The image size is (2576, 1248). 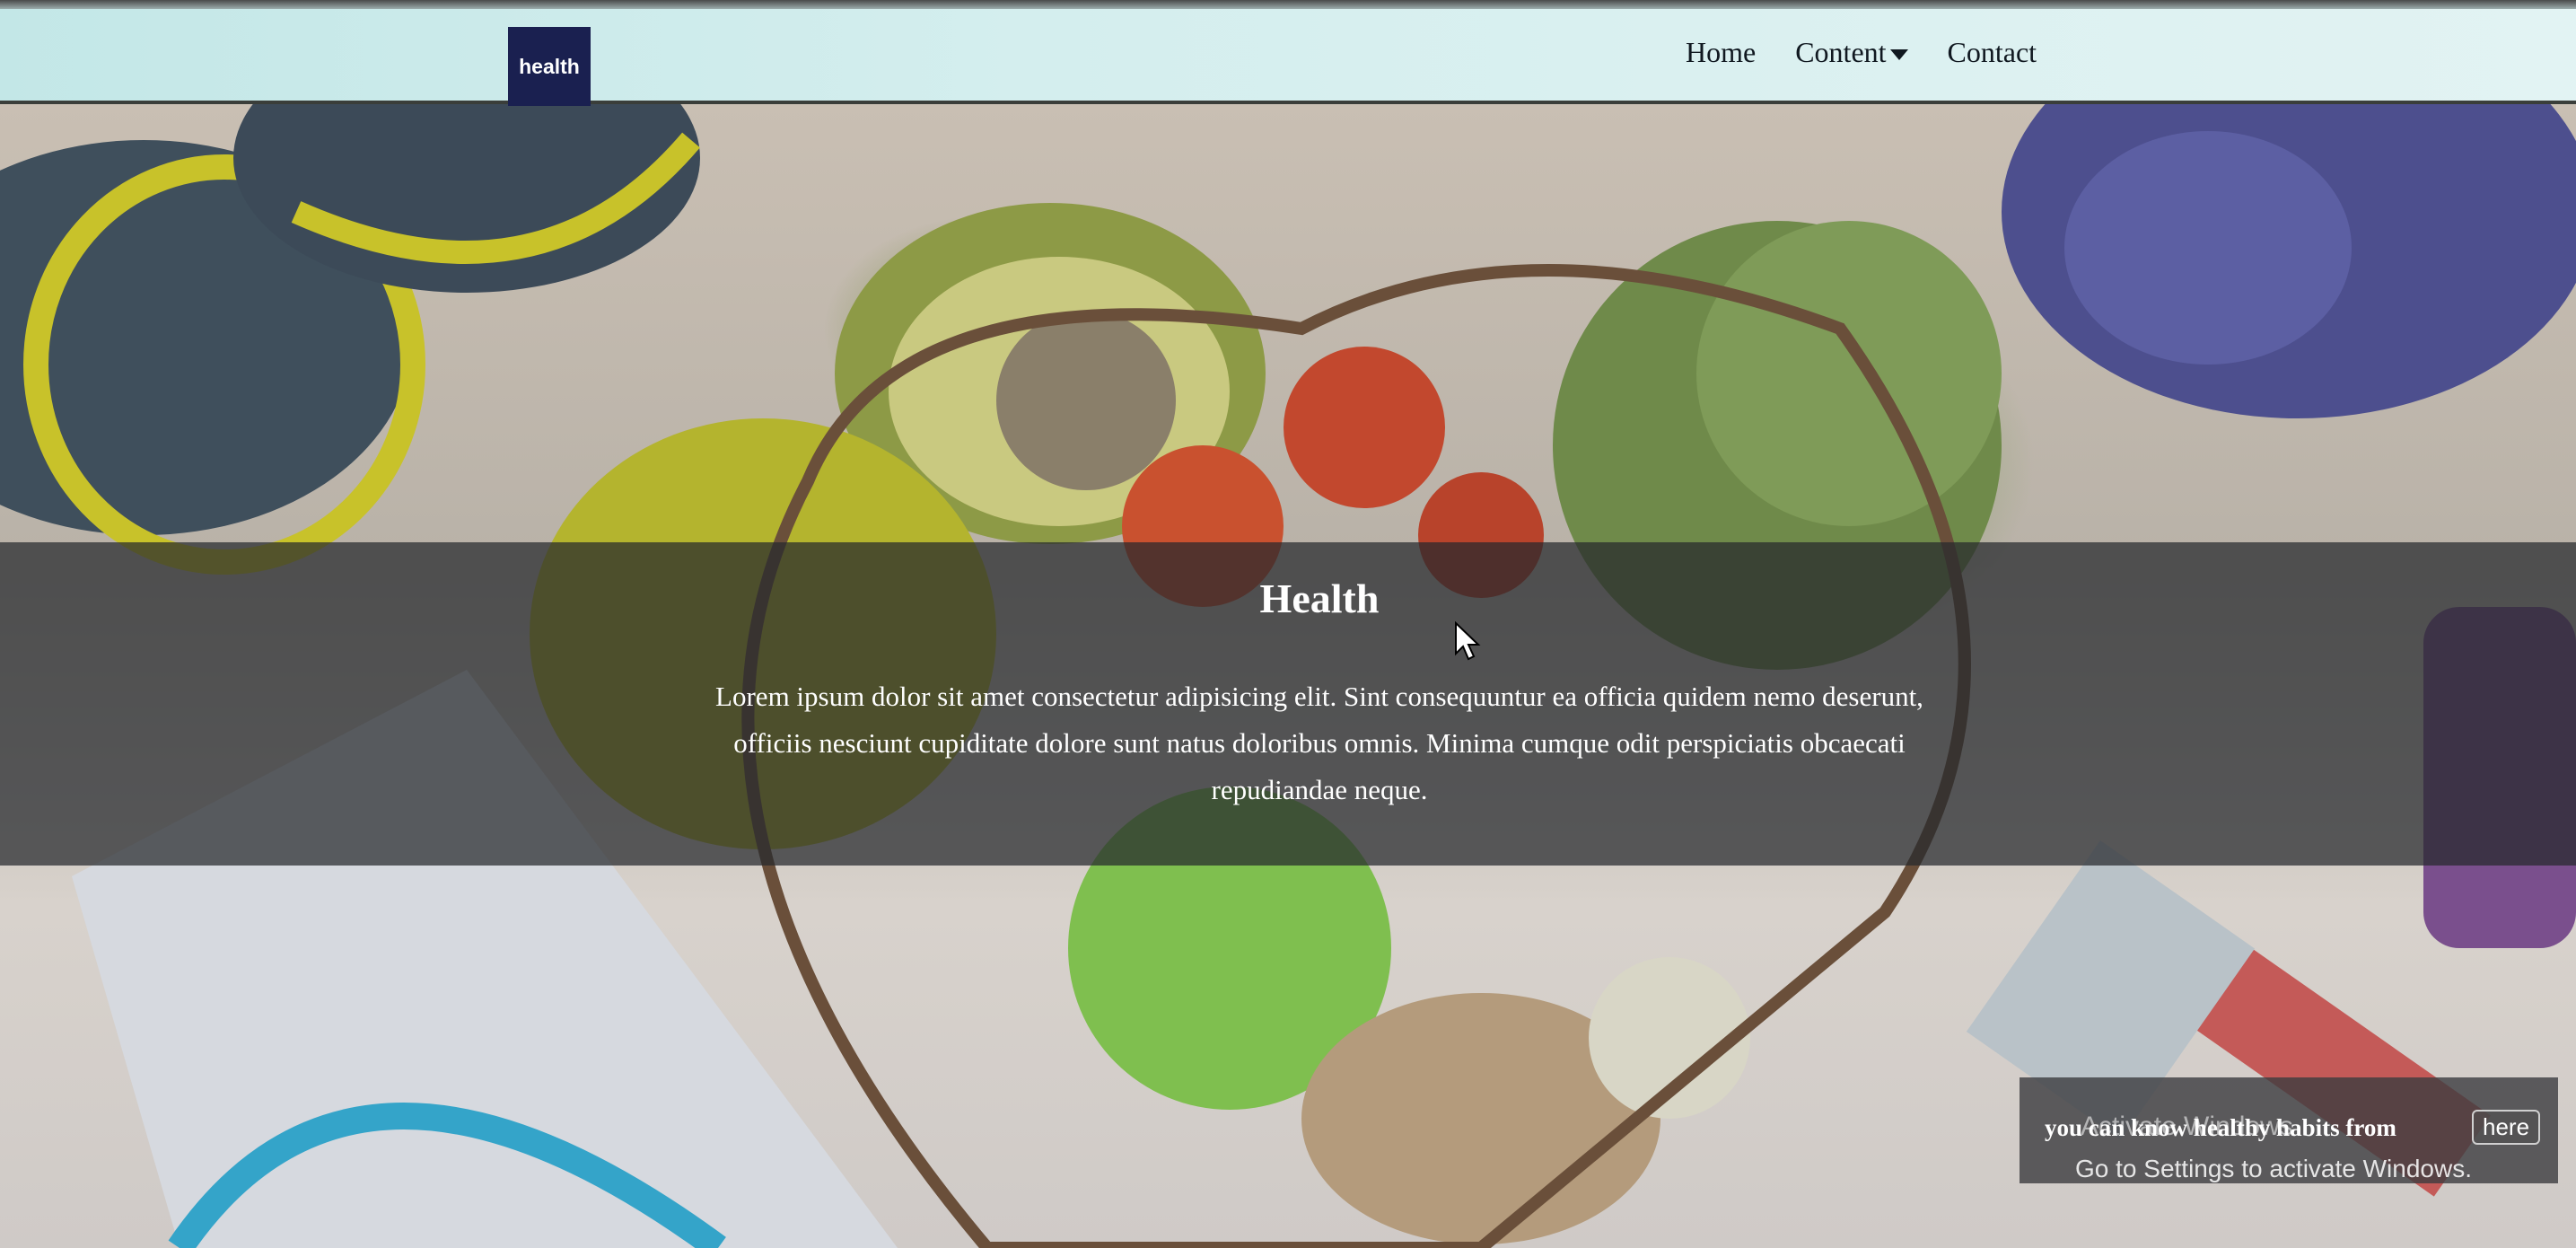 What do you see at coordinates (1086, 400) in the screenshot?
I see `avocado-pit` at bounding box center [1086, 400].